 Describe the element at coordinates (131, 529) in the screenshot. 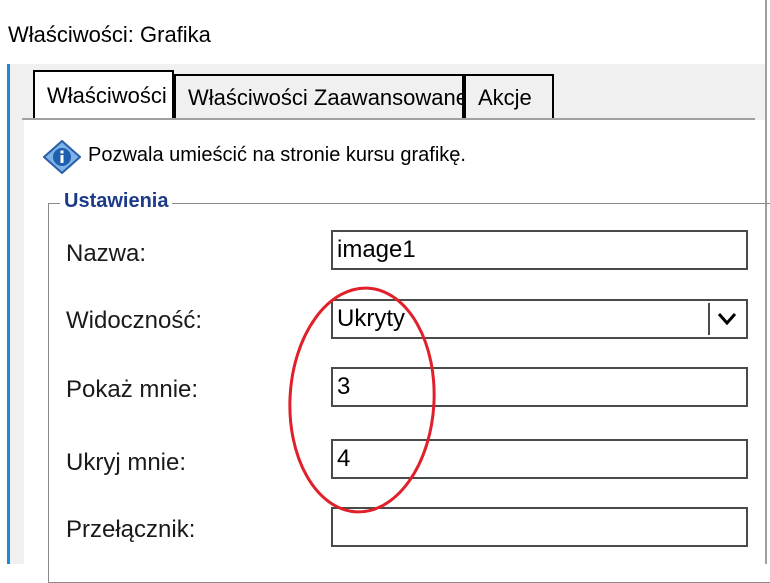

I see `toggle-label: Przełącznik:` at that location.